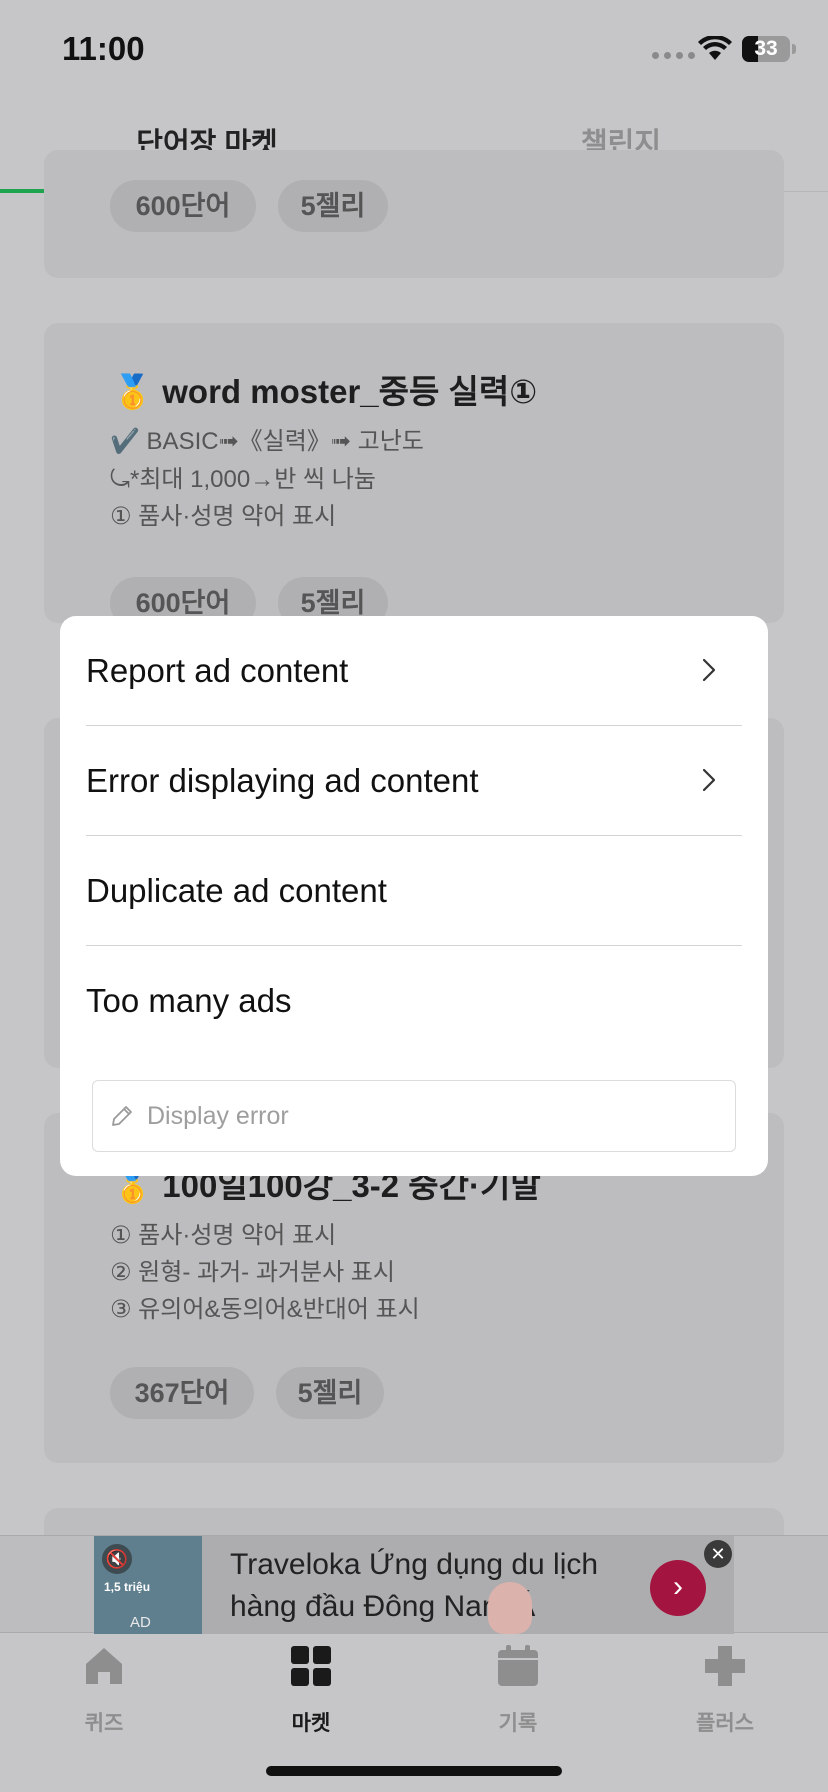 Image resolution: width=828 pixels, height=1792 pixels. What do you see at coordinates (311, 1723) in the screenshot?
I see `nav-label: 마켓` at bounding box center [311, 1723].